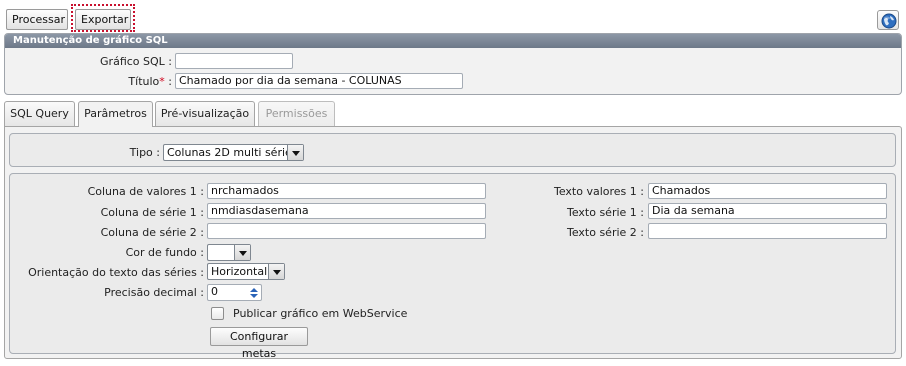  I want to click on tab-sql-query: SQL Query, so click(39, 113).